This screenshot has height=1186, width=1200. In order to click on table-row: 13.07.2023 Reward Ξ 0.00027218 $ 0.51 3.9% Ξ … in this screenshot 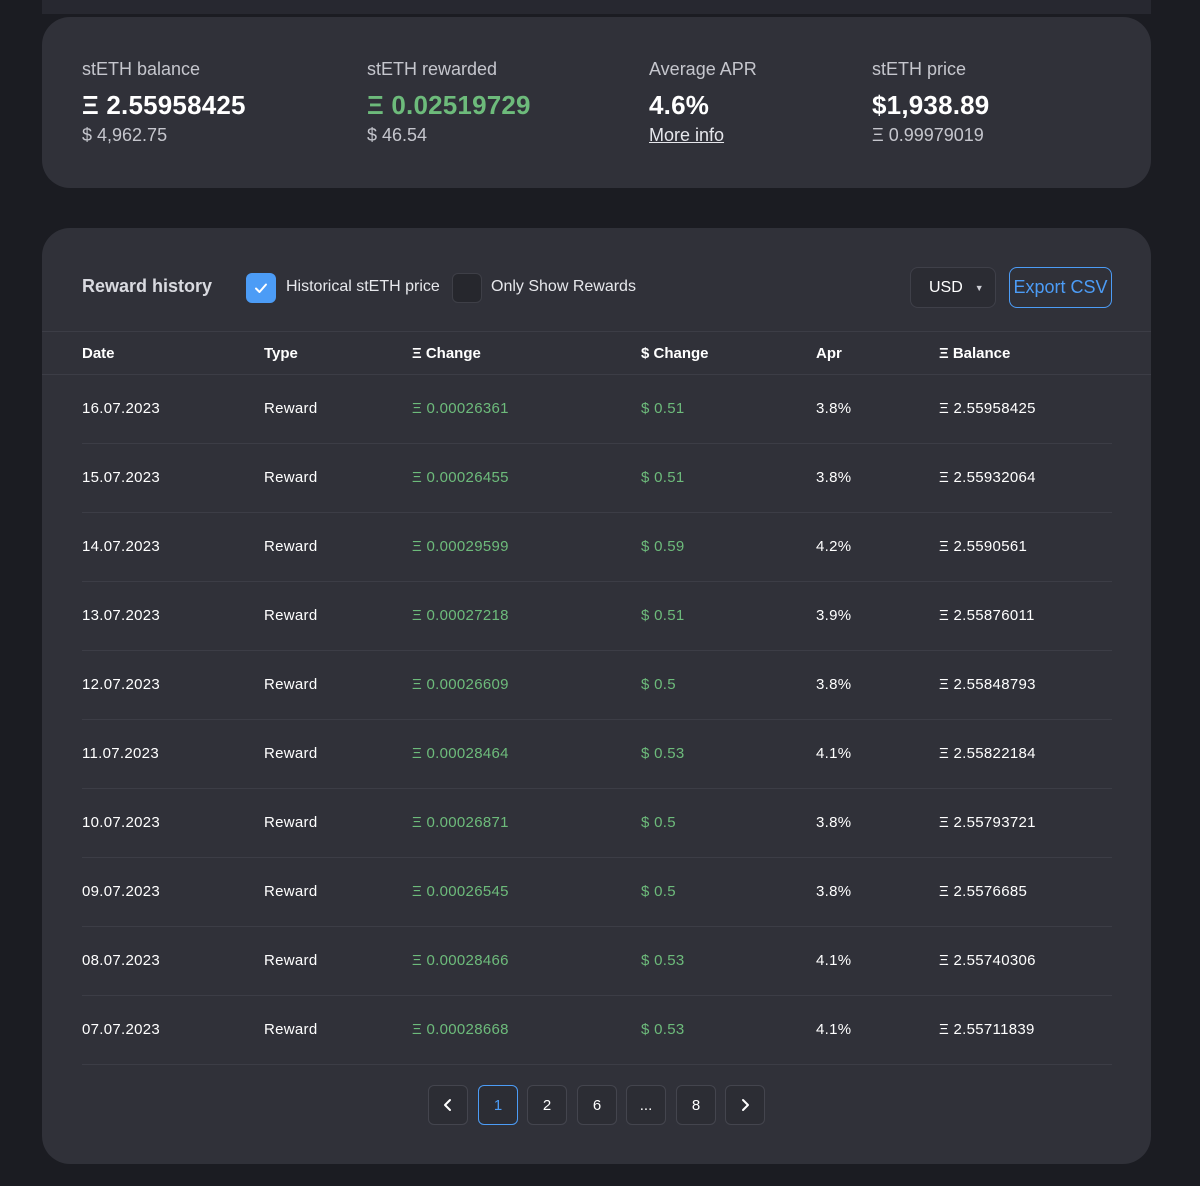, I will do `click(597, 616)`.